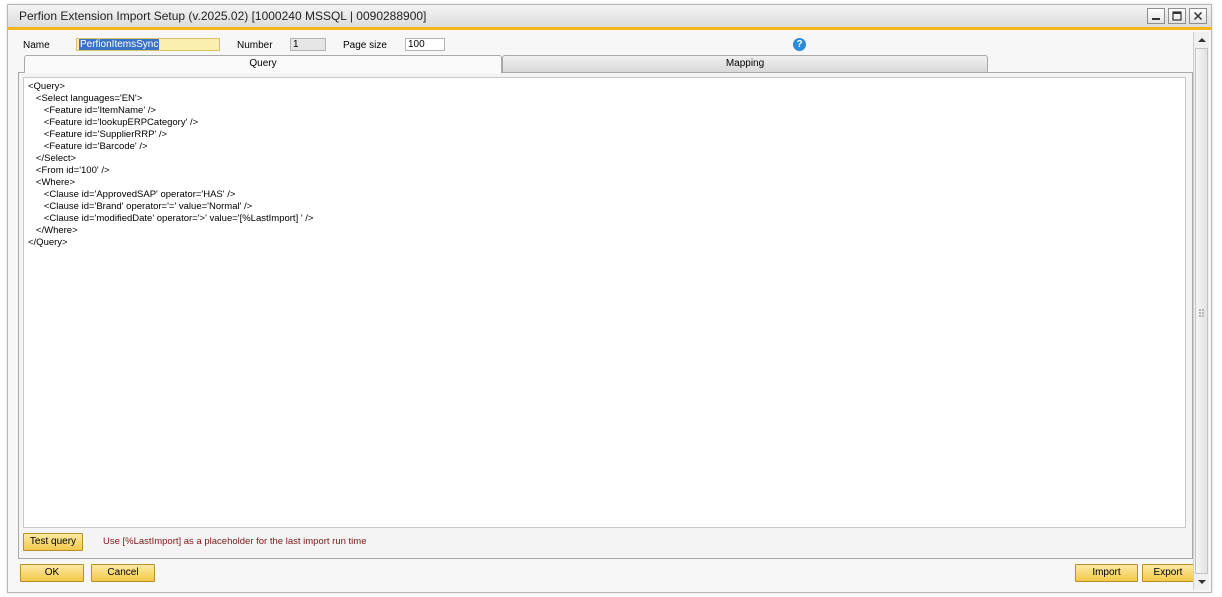 The image size is (1222, 597). What do you see at coordinates (425, 44) in the screenshot?
I see `page-size-input: 100` at bounding box center [425, 44].